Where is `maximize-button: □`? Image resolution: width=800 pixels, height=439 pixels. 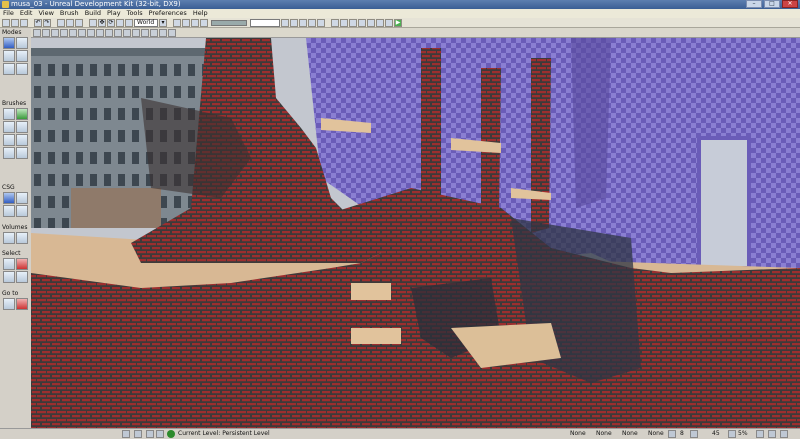
maximize-button: □ is located at coordinates (772, 4).